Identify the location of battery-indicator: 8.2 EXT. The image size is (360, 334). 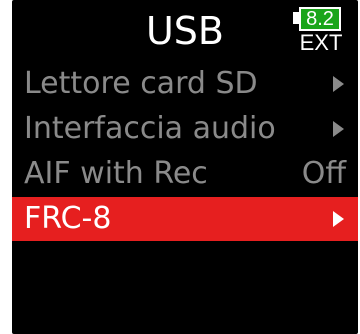
(320, 32).